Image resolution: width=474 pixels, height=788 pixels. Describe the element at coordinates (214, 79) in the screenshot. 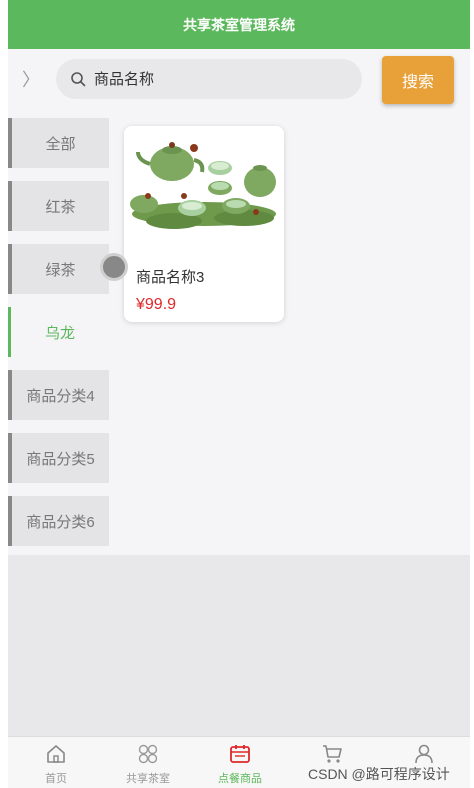

I see `search-input` at that location.